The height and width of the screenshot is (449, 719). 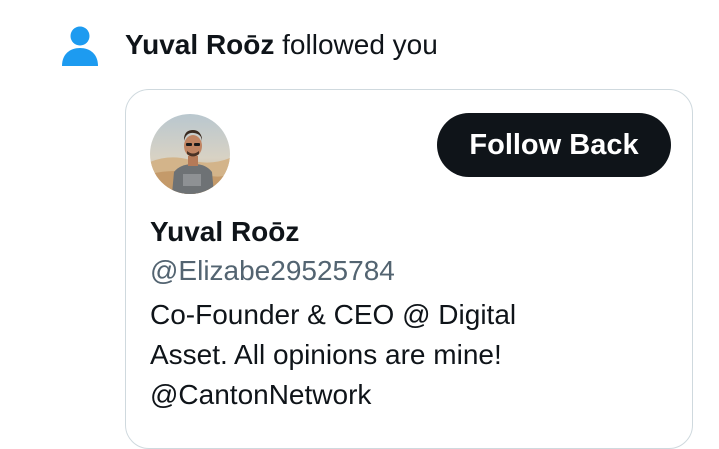 What do you see at coordinates (224, 232) in the screenshot?
I see `profile-display-name: Yuval Roōz` at bounding box center [224, 232].